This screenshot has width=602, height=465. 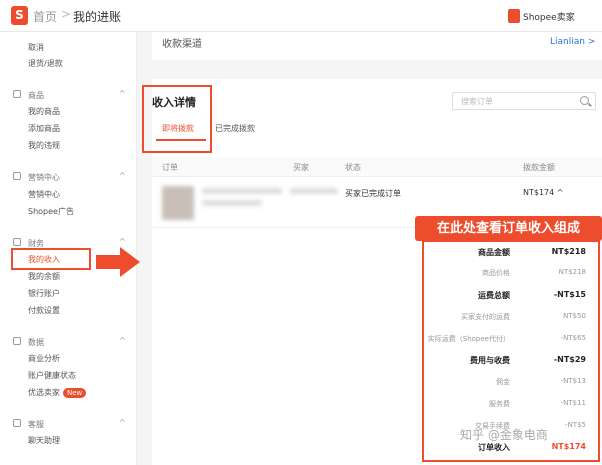 I want to click on breakdown-label: 费用与收费, so click(x=490, y=360).